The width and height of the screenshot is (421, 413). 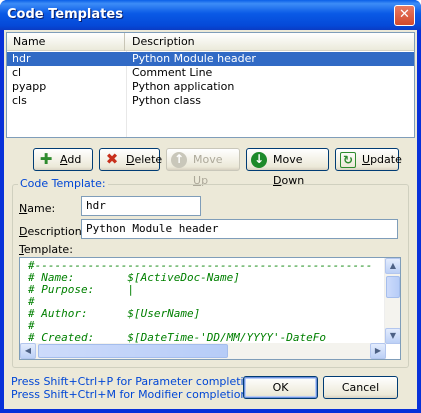 I want to click on description-label: Description:, so click(x=52, y=231).